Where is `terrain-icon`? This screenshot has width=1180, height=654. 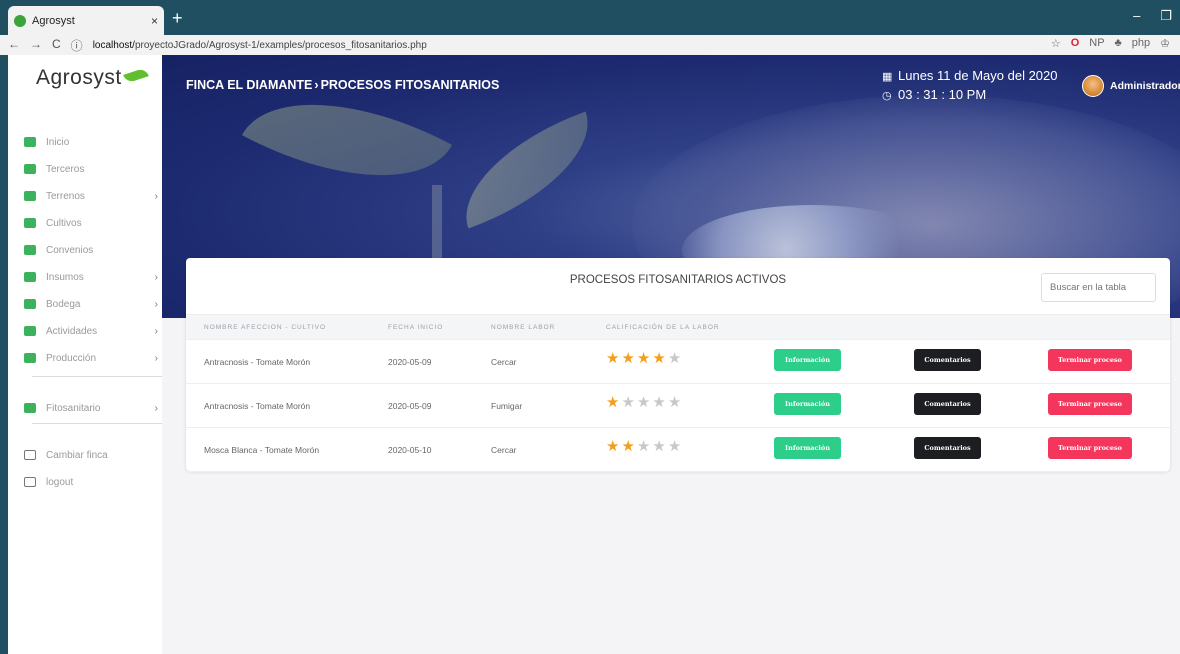 terrain-icon is located at coordinates (30, 196).